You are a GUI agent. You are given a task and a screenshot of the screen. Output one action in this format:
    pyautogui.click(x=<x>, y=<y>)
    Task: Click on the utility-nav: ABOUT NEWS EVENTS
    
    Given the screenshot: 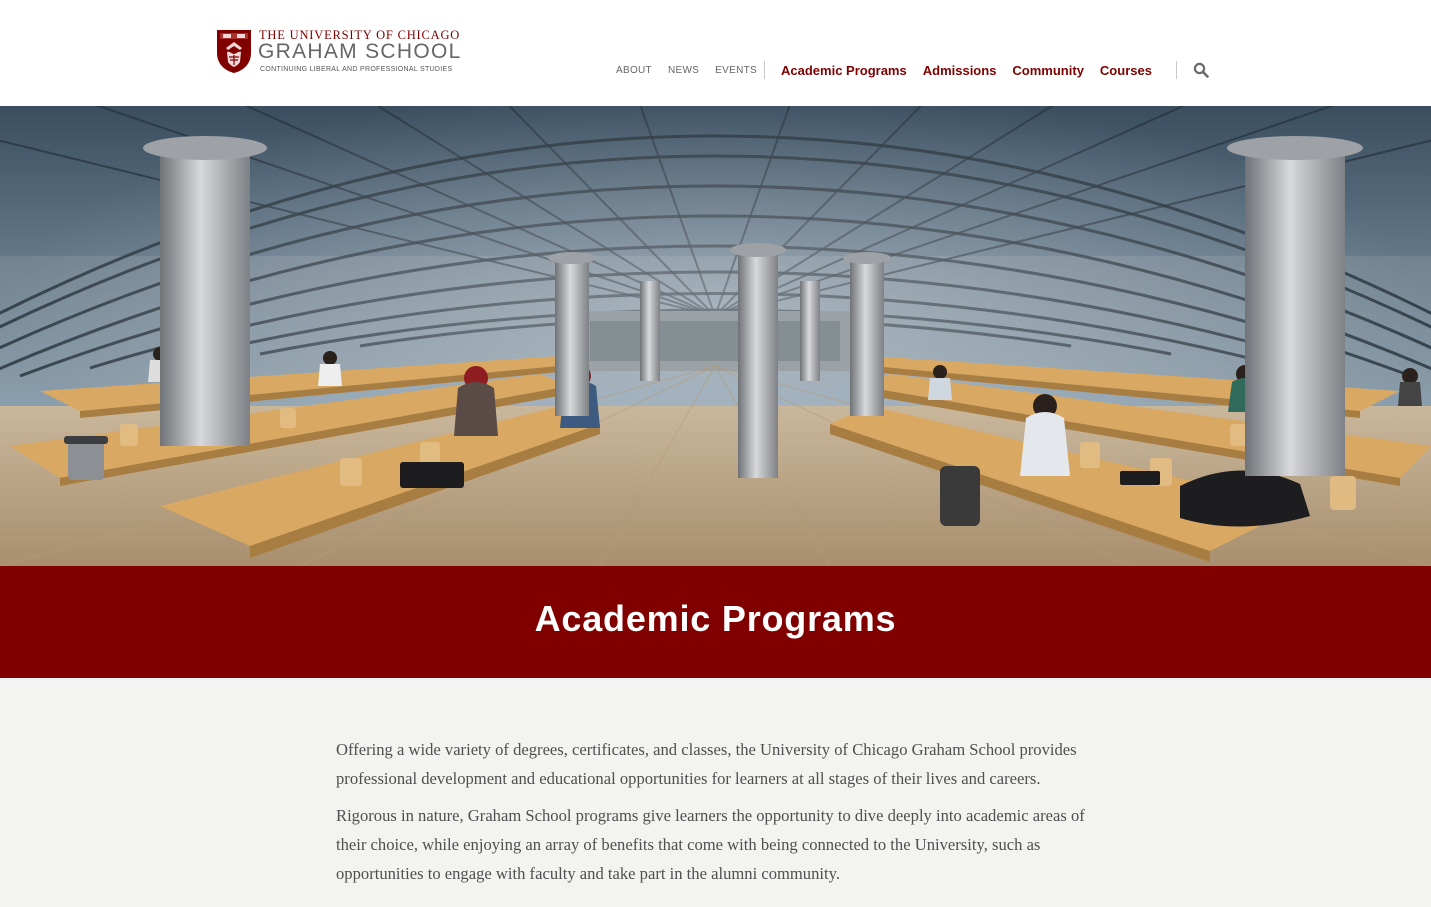 What is the action you would take?
    pyautogui.click(x=686, y=70)
    